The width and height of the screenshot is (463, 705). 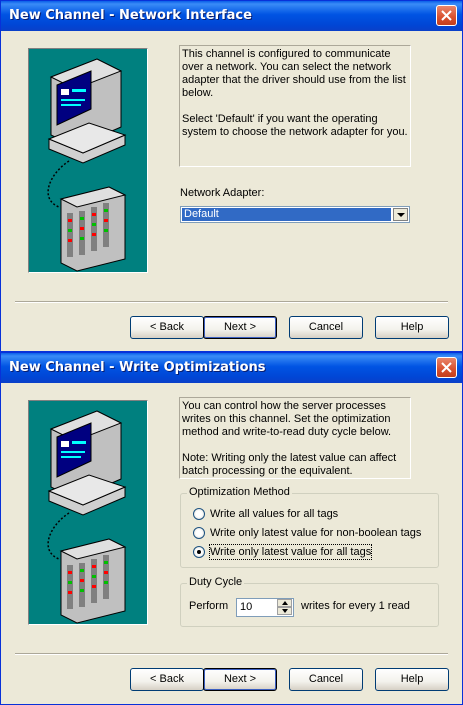 I want to click on network-adapter-select: Default, so click(x=295, y=214).